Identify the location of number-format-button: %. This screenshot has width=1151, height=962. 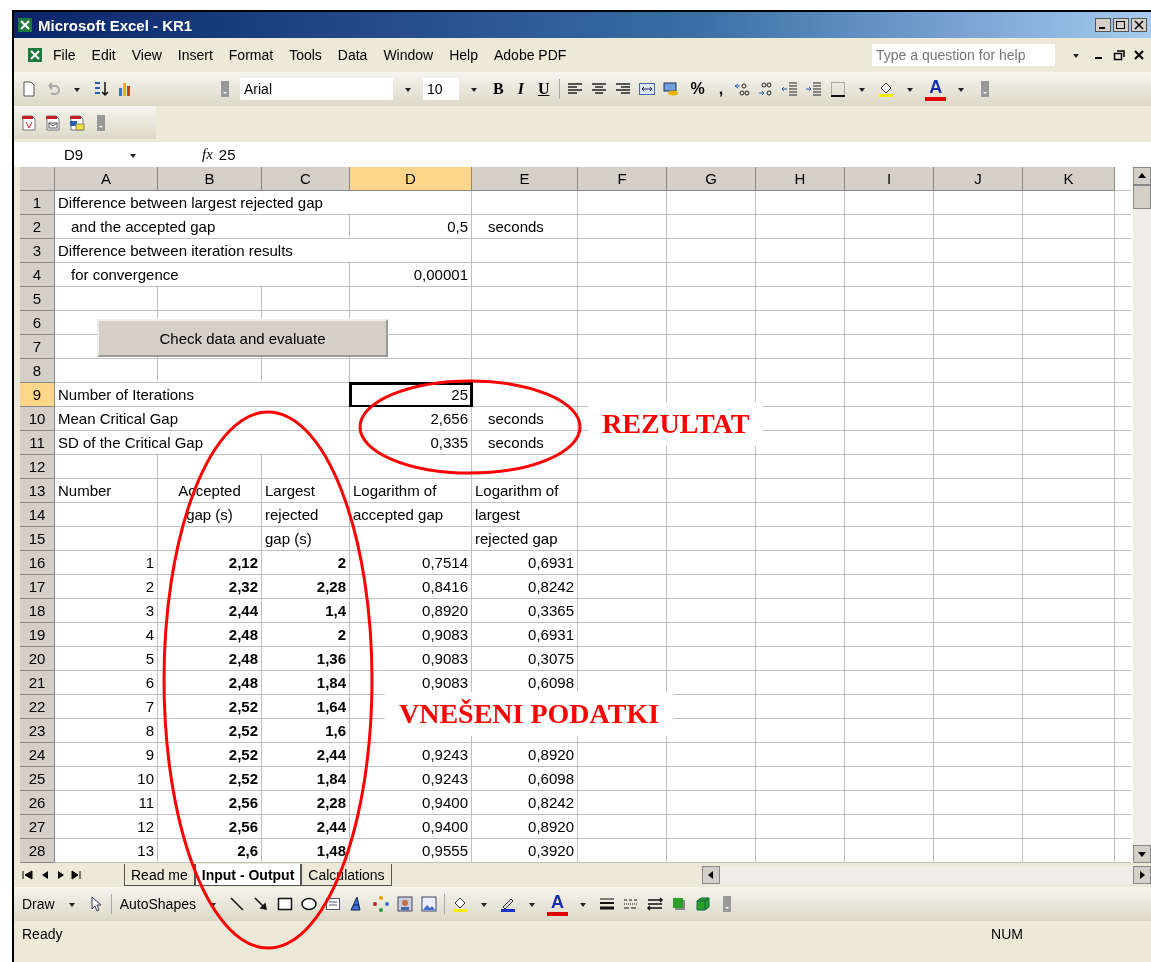
(697, 89).